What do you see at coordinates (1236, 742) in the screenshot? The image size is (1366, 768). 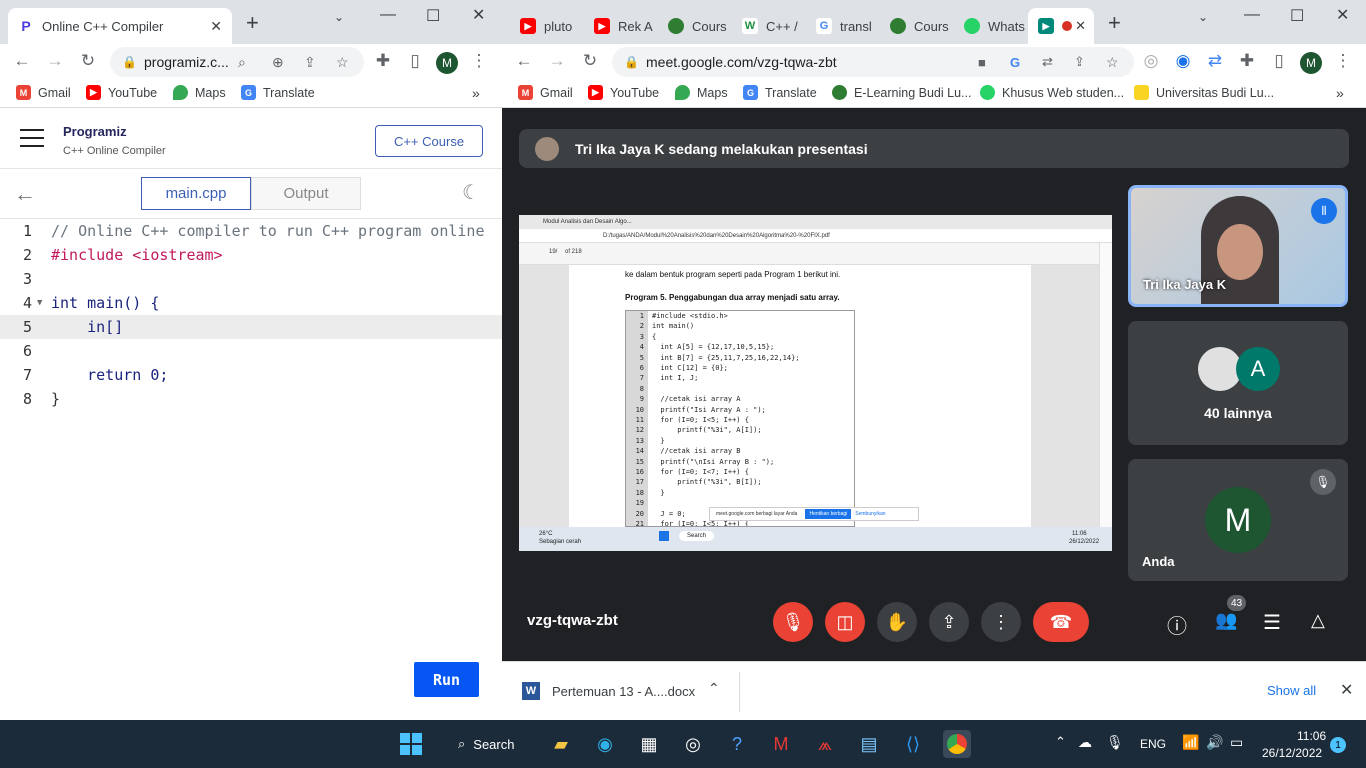 I see `battery-icon: ▭` at bounding box center [1236, 742].